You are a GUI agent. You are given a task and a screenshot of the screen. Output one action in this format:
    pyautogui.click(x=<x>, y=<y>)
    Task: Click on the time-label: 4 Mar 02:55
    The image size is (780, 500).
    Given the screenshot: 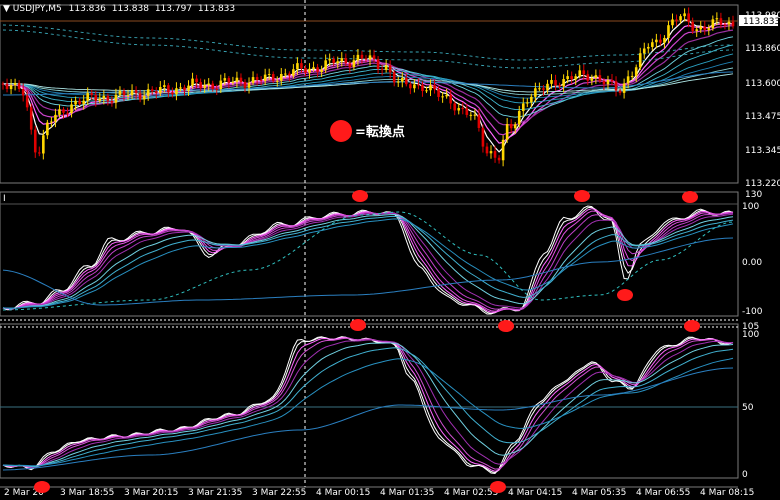 What is the action you would take?
    pyautogui.click(x=471, y=493)
    